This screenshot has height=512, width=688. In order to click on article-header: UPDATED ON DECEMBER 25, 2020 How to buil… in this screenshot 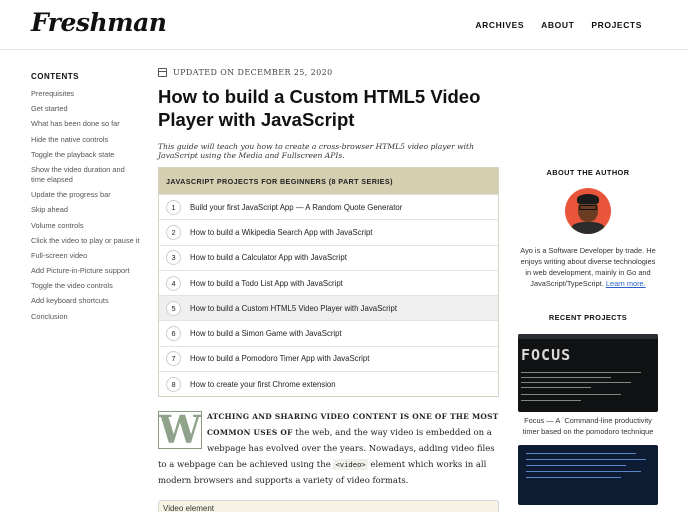, I will do `click(328, 114)`.